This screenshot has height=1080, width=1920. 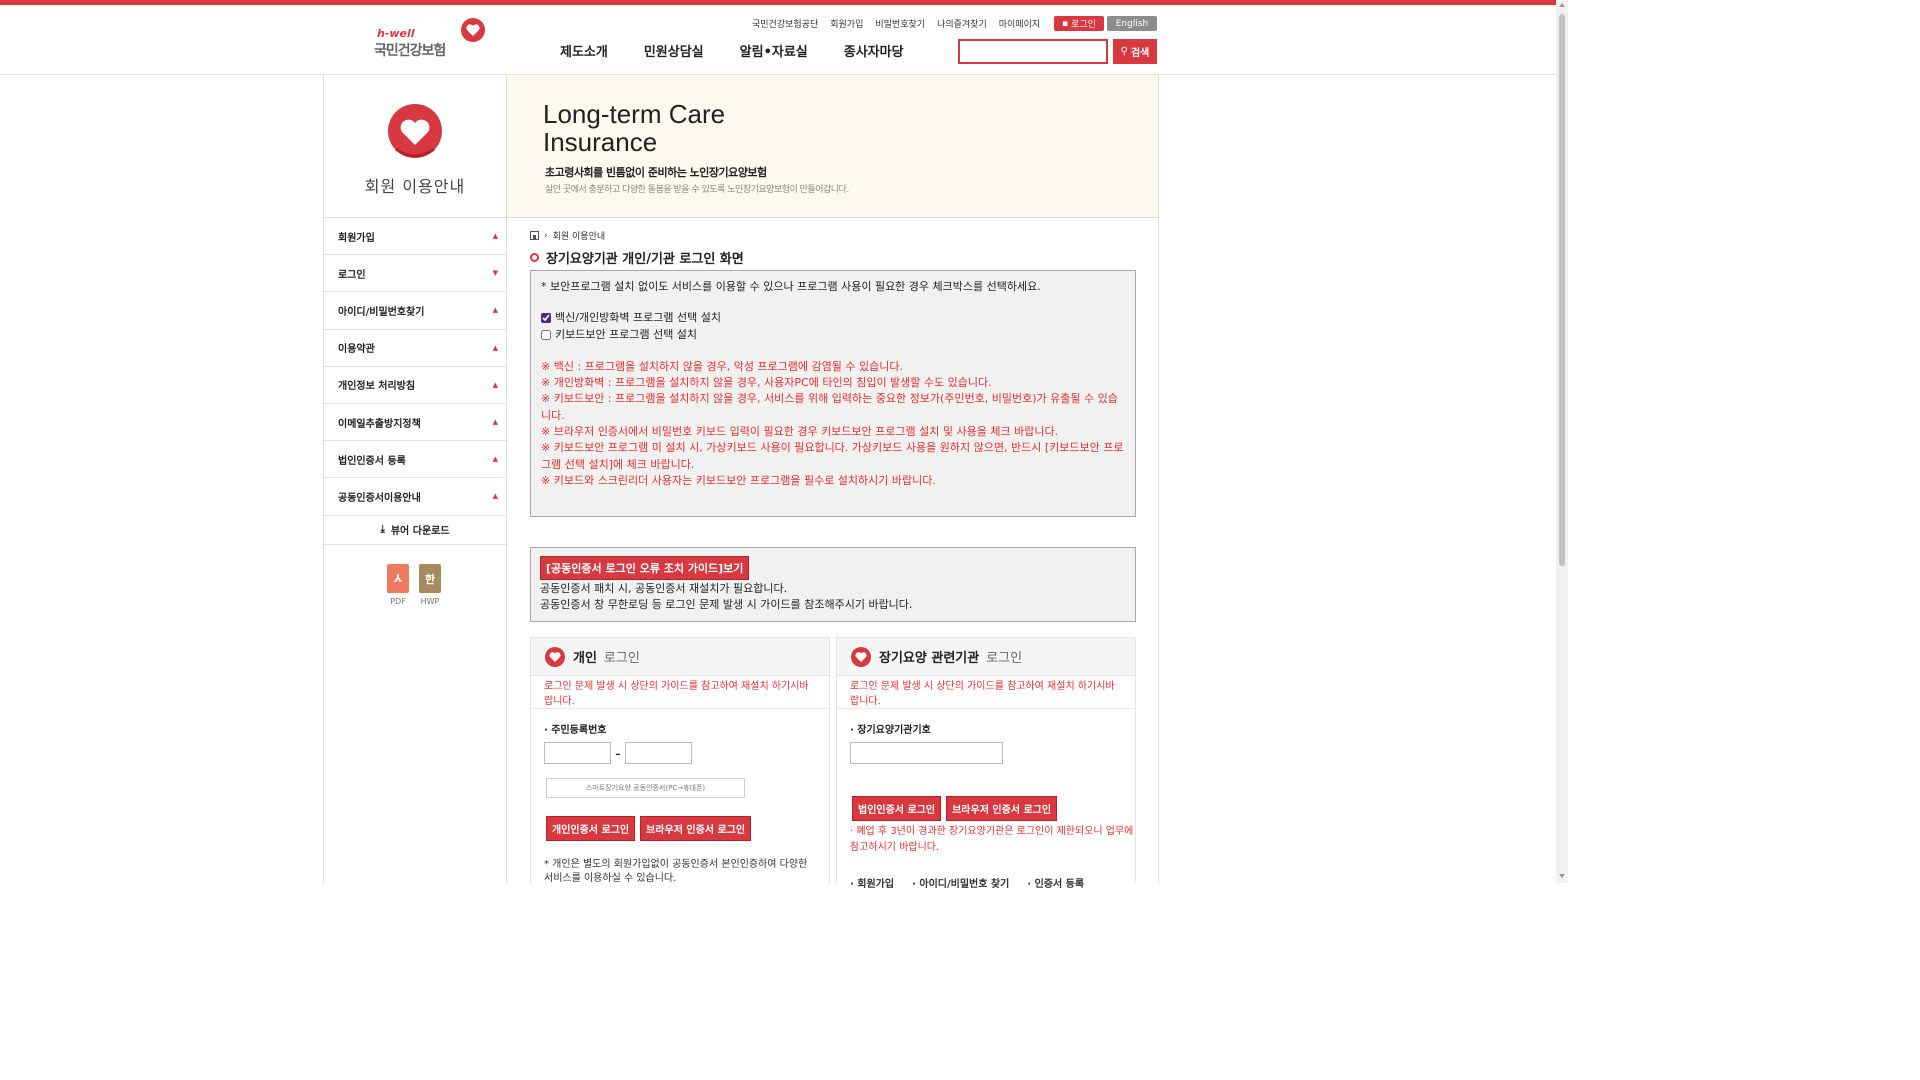 What do you see at coordinates (874, 50) in the screenshot?
I see `gnb-item-workers: 종사자마당` at bounding box center [874, 50].